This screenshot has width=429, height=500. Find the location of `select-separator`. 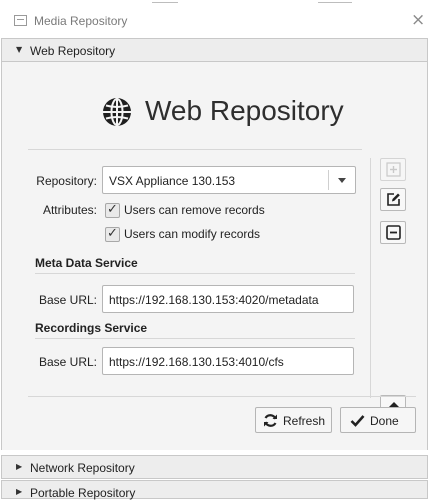

select-separator is located at coordinates (328, 180).